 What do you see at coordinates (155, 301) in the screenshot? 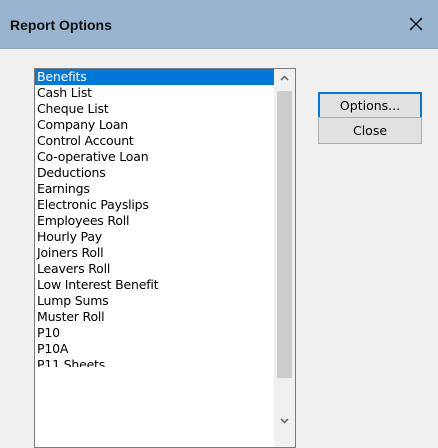
I see `list-item: Lump Sums` at bounding box center [155, 301].